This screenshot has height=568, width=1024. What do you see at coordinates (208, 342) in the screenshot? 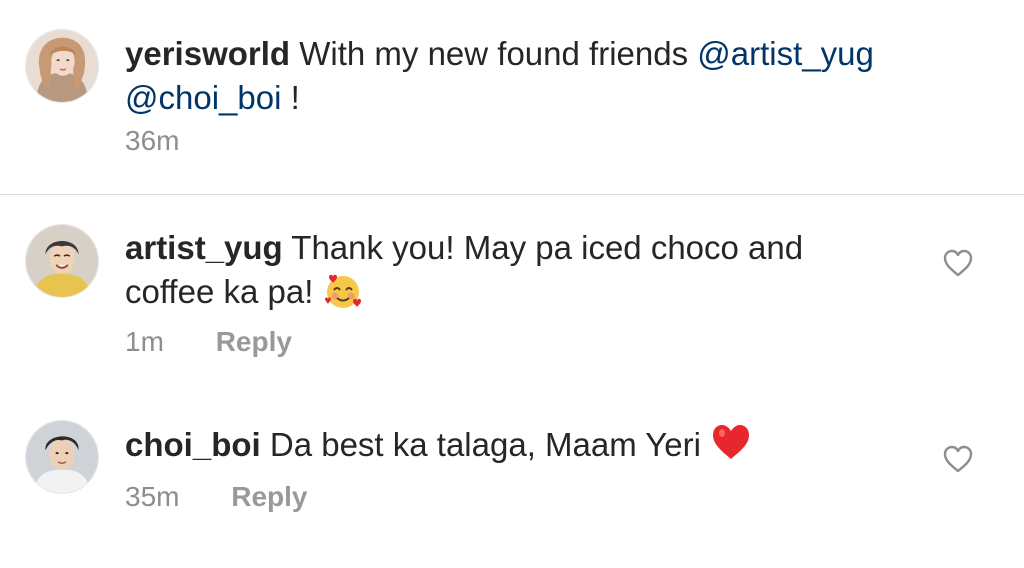
I see `comment-meta: 1m Reply` at bounding box center [208, 342].